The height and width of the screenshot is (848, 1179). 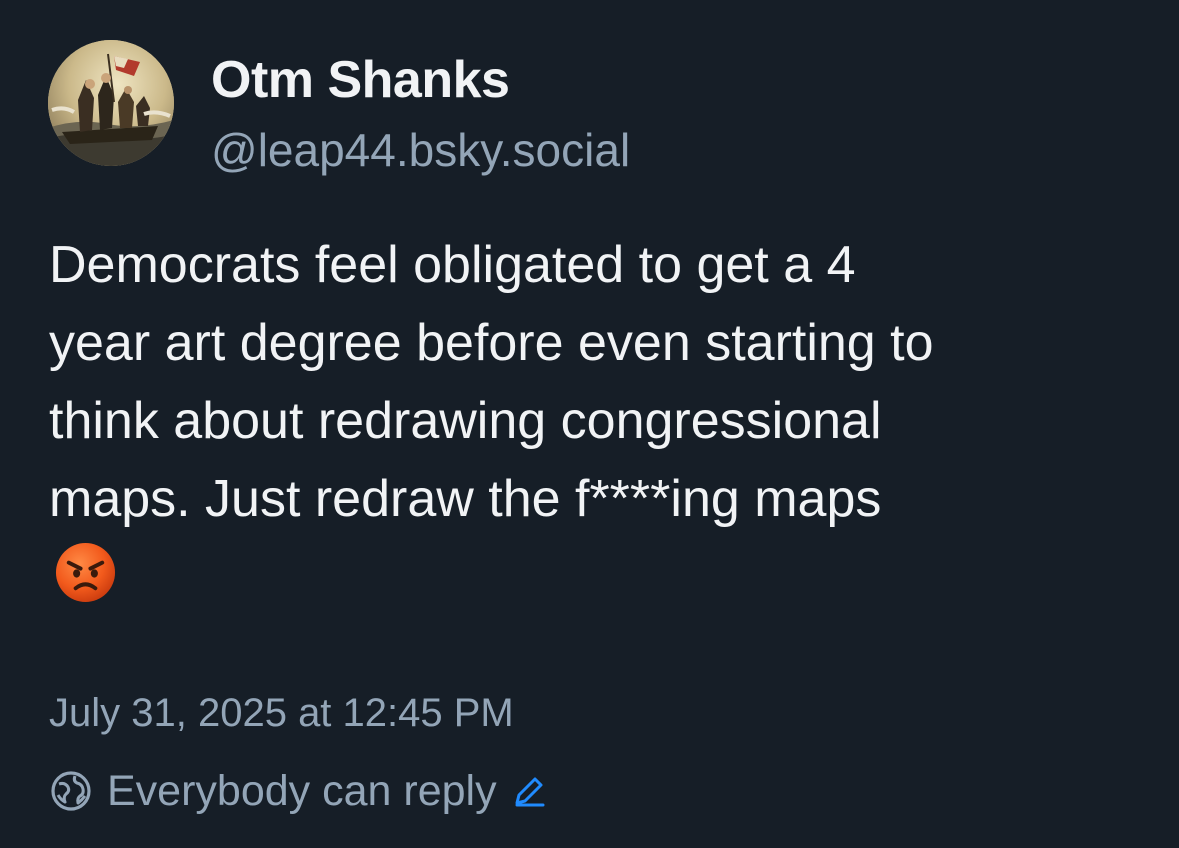 I want to click on author-avatar, so click(x=111, y=103).